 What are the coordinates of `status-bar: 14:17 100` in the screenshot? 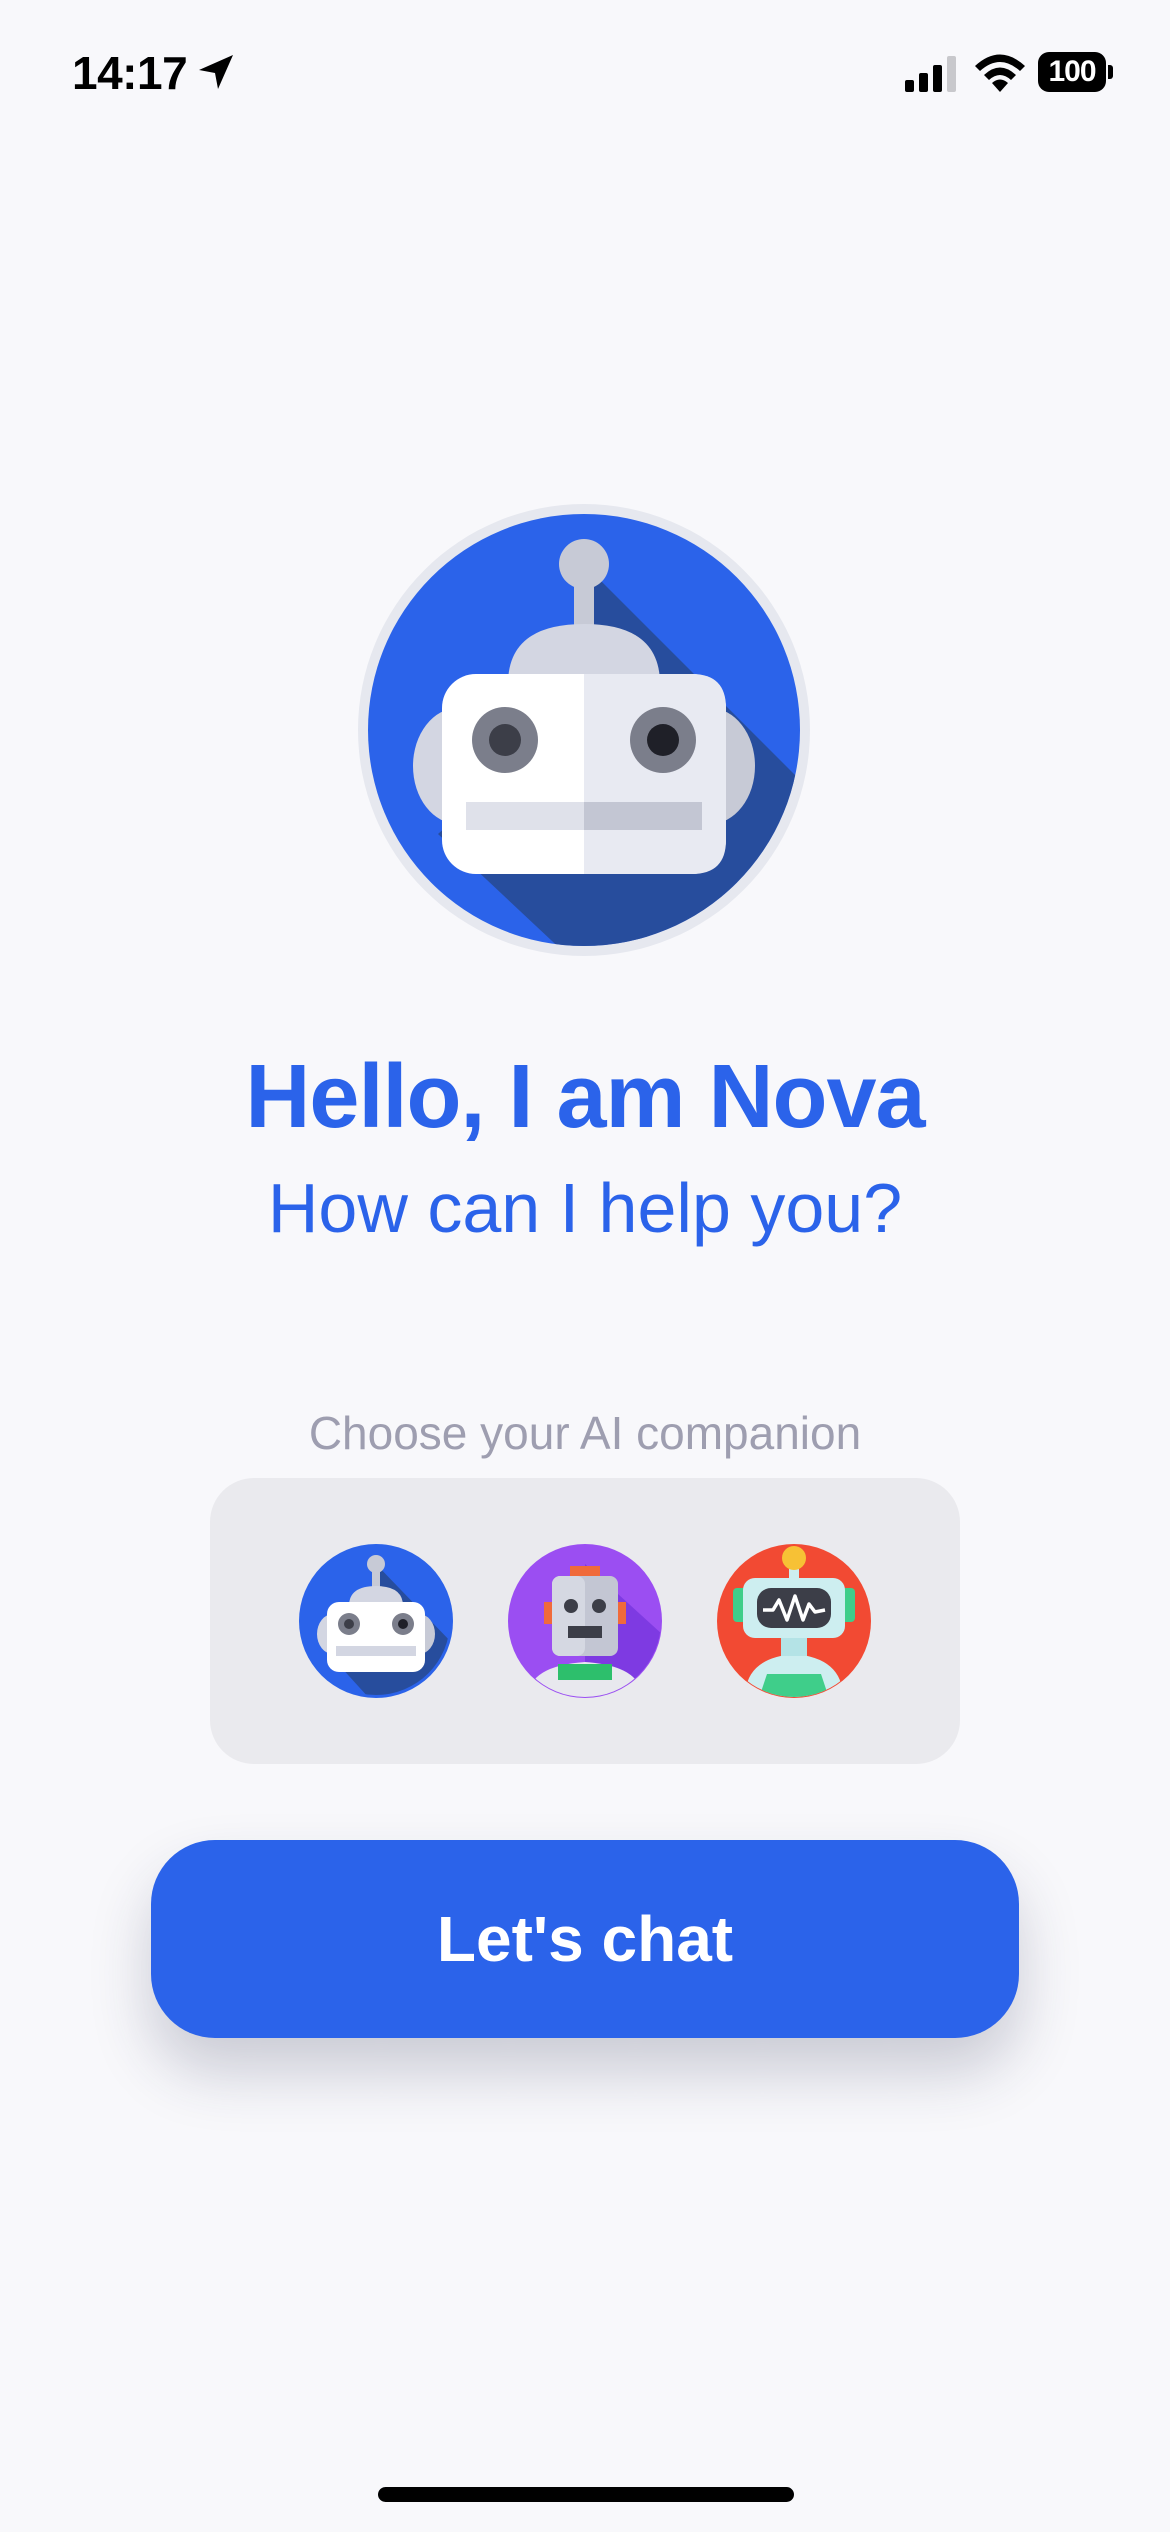 It's located at (585, 75).